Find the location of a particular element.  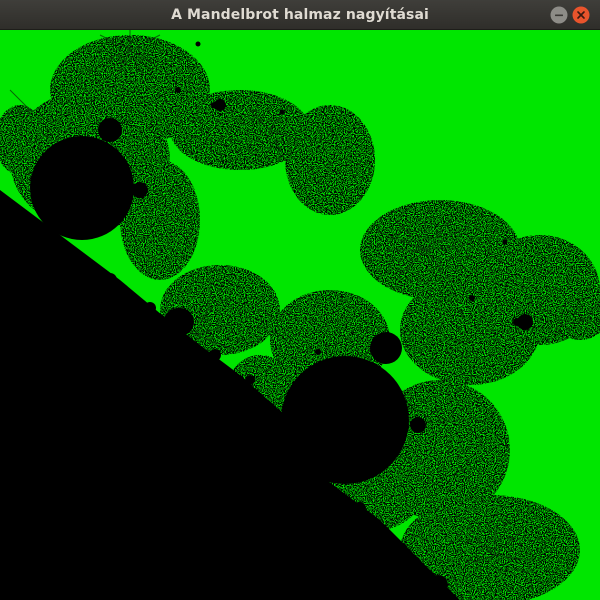

bulb-large-upper is located at coordinates (82, 188).